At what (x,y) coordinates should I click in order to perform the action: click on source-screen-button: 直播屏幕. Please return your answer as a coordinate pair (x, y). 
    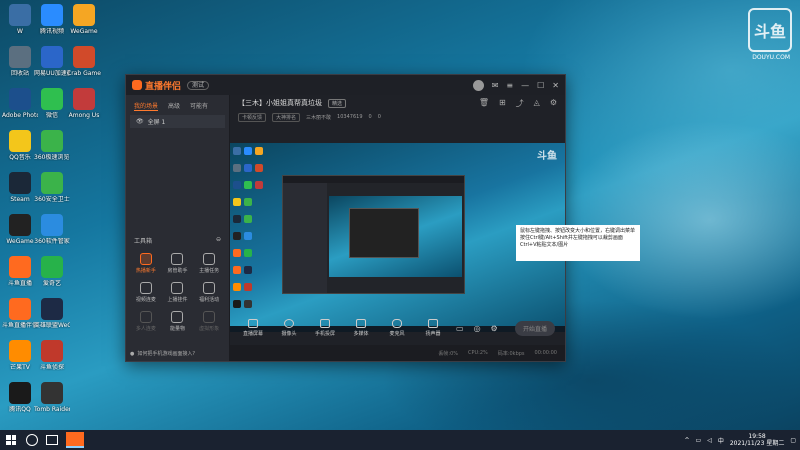
    Looking at the image, I should click on (253, 328).